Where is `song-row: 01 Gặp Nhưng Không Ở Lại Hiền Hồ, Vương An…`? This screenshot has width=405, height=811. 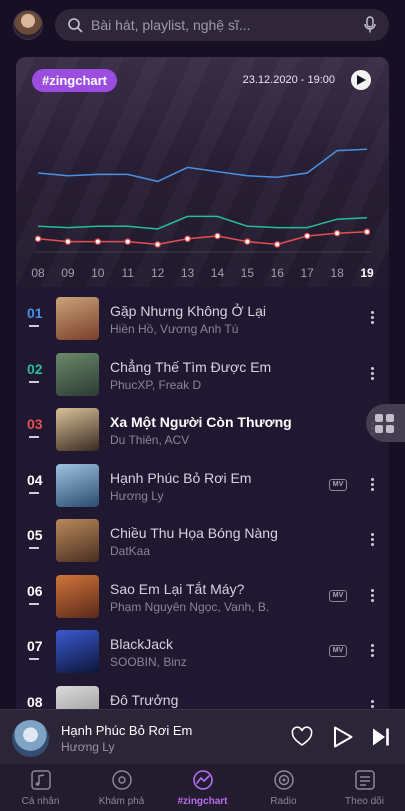 song-row: 01 Gặp Nhưng Không Ở Lại Hiền Hồ, Vương An… is located at coordinates (202, 314).